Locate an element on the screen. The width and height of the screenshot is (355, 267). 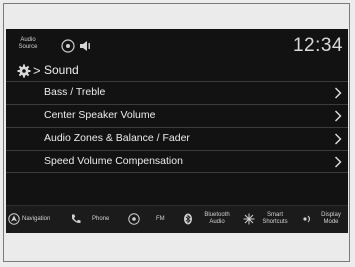
shortcut-bluetooth-audio: Bluetooth Audio is located at coordinates (208, 219).